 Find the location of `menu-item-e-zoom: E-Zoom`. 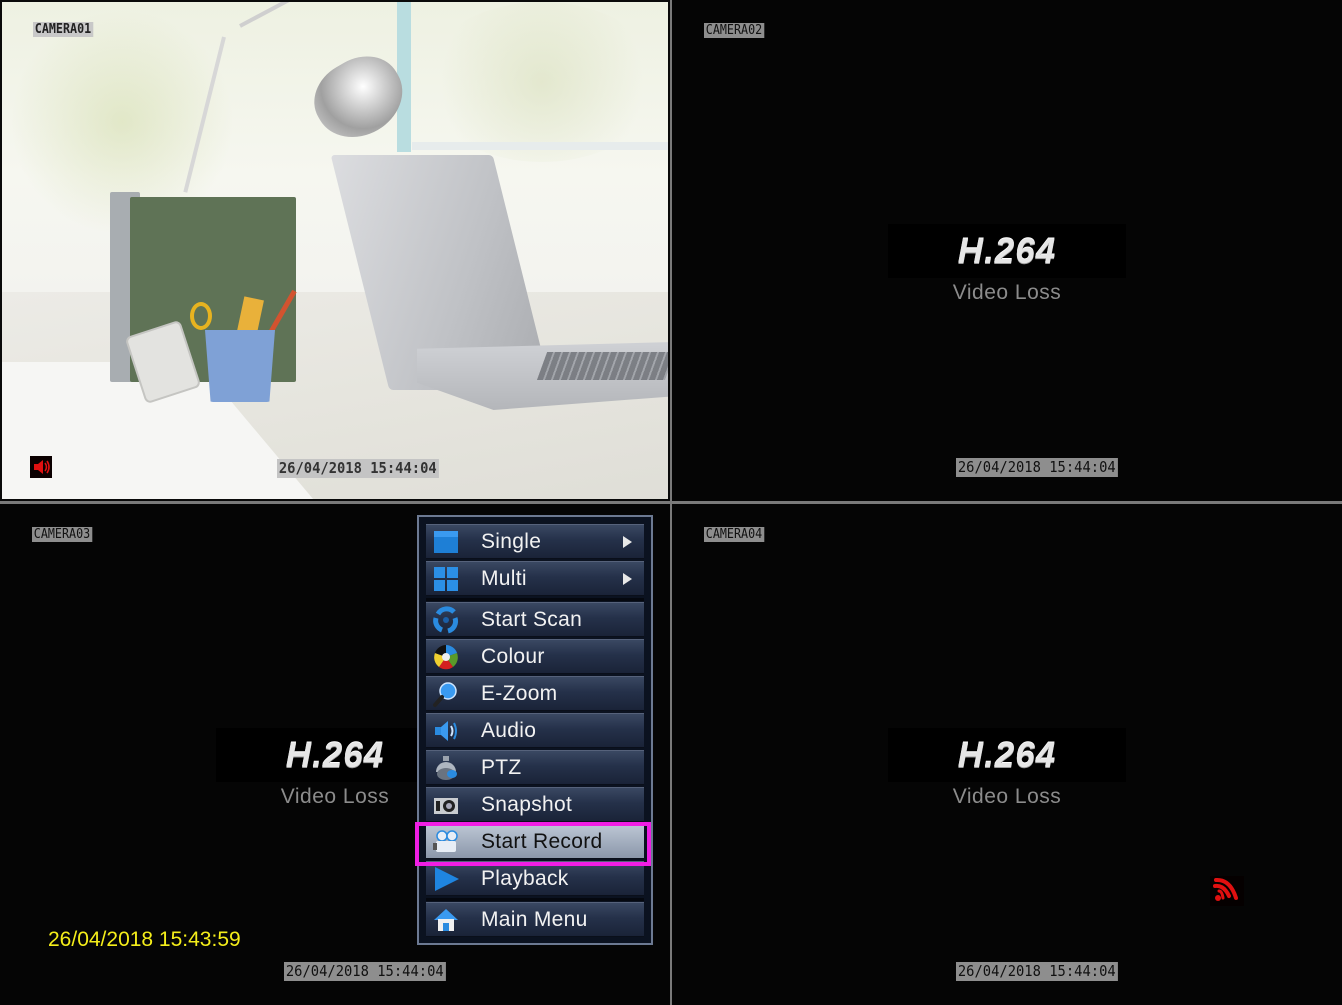

menu-item-e-zoom: E-Zoom is located at coordinates (535, 693).